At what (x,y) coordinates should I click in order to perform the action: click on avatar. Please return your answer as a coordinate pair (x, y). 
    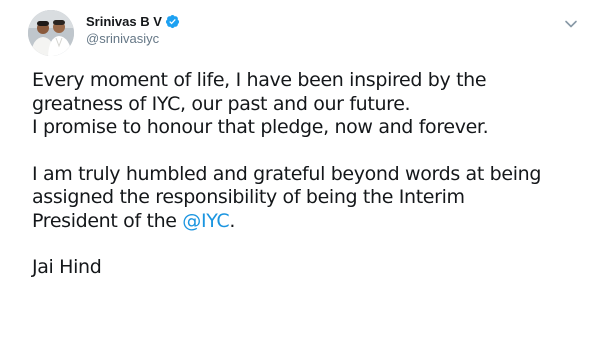
    Looking at the image, I should click on (51, 33).